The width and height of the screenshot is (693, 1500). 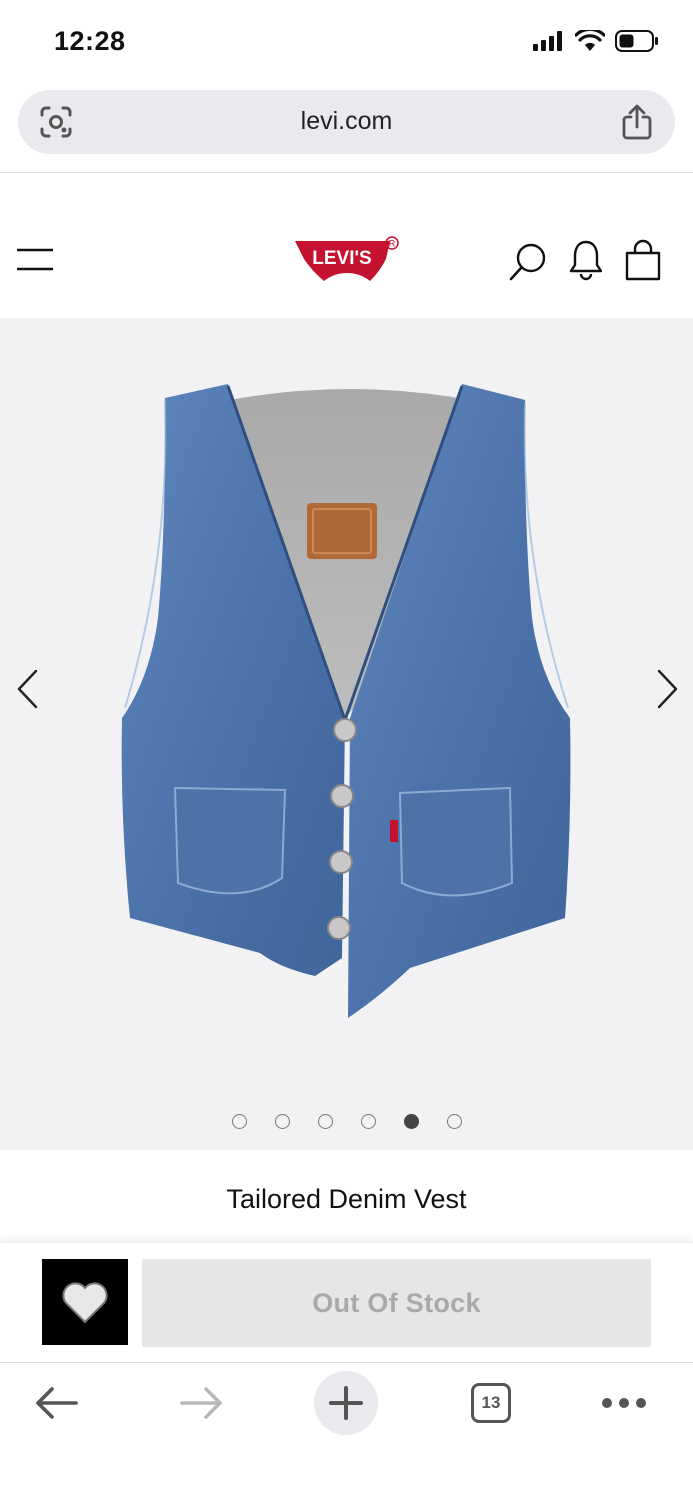 I want to click on url-bar: levi.com, so click(x=346, y=122).